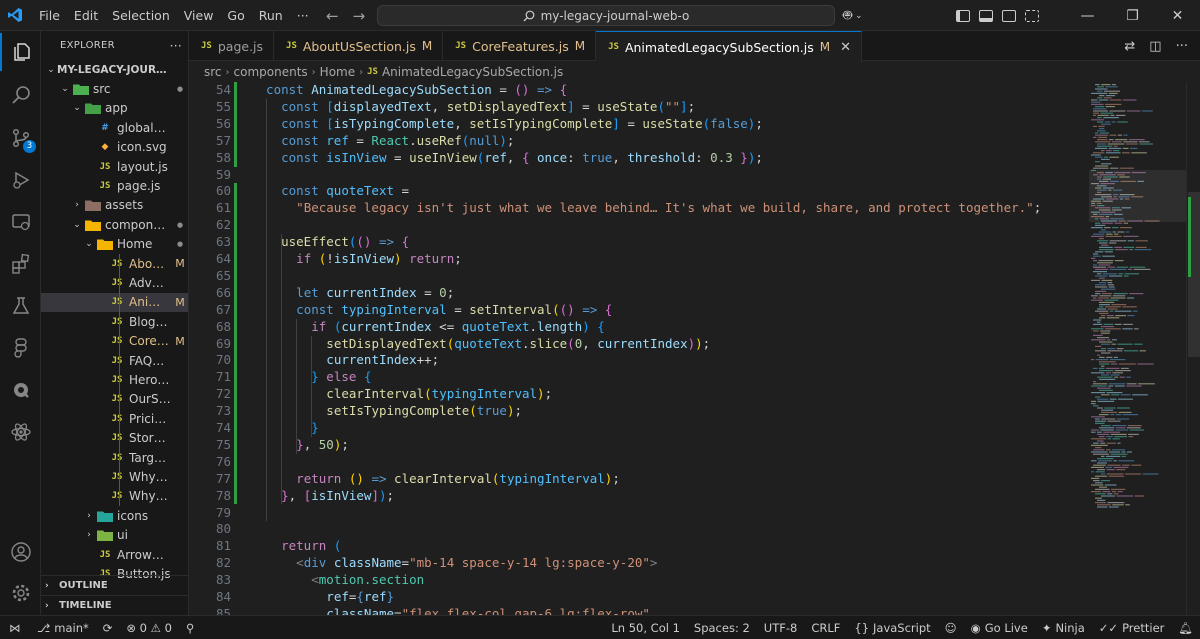 This screenshot has width=1200, height=639. I want to click on tab-aboutussection-js: JS AboutUsSection.js M, so click(359, 46).